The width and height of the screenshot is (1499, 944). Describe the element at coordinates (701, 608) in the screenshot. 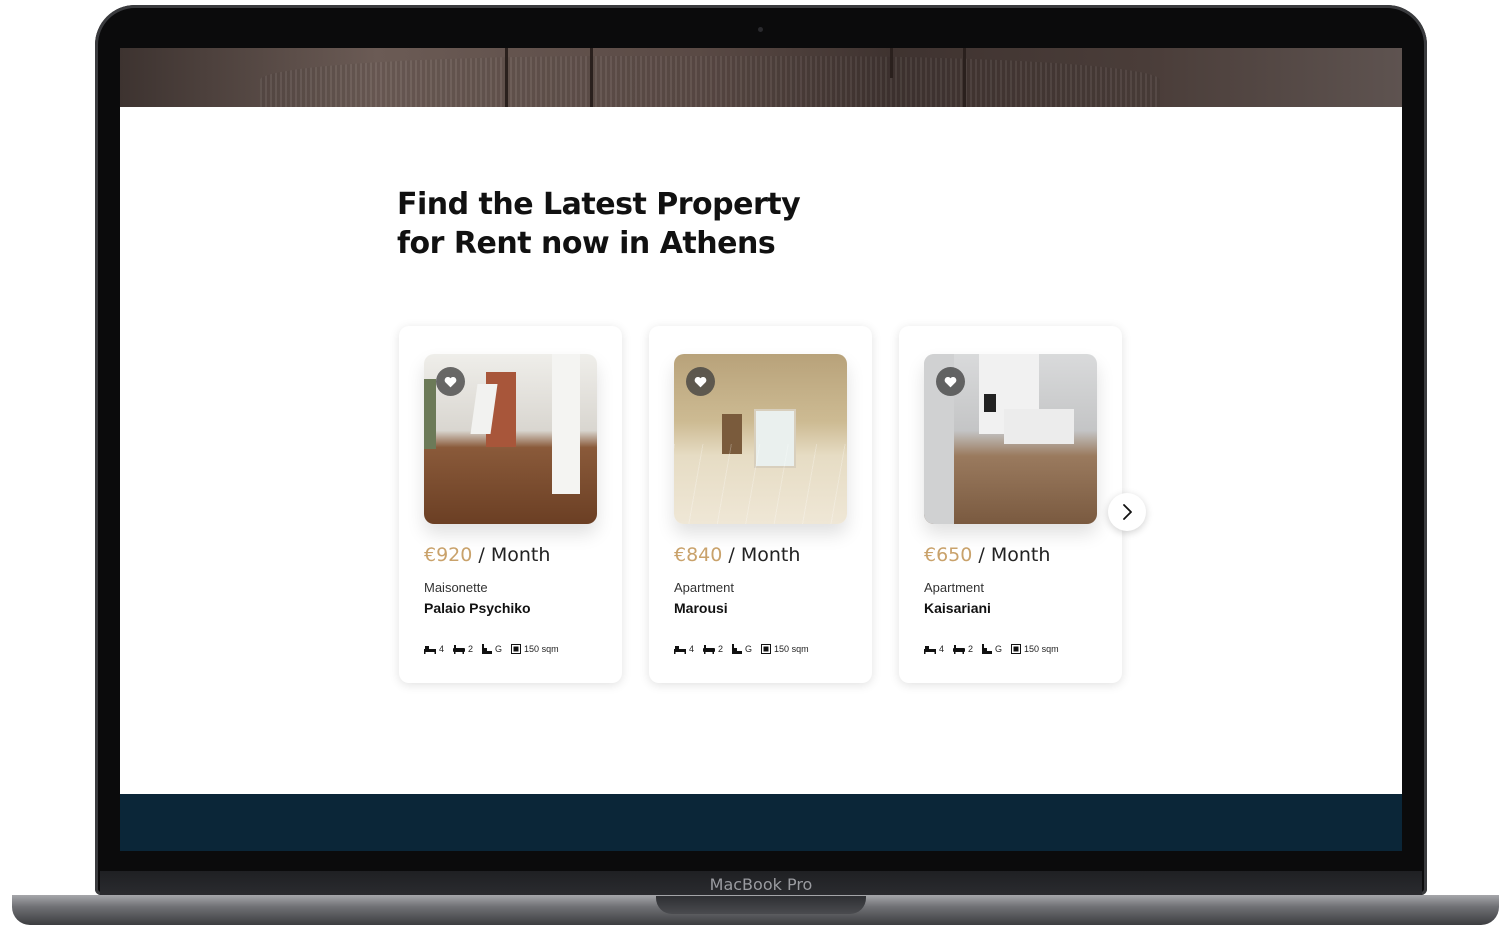

I see `property-location: Marousi` at that location.